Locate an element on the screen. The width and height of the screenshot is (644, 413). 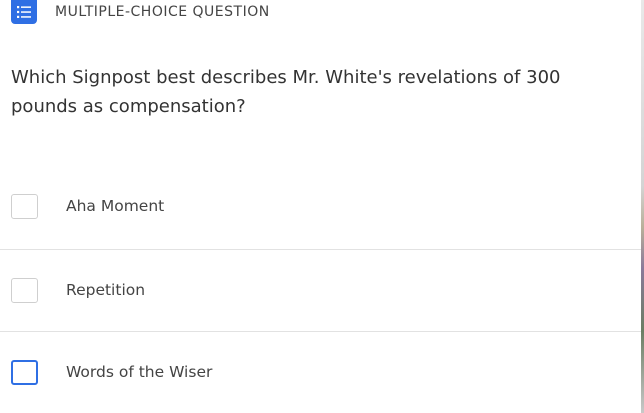
answer-label: Words of the Wiser is located at coordinates (139, 372).